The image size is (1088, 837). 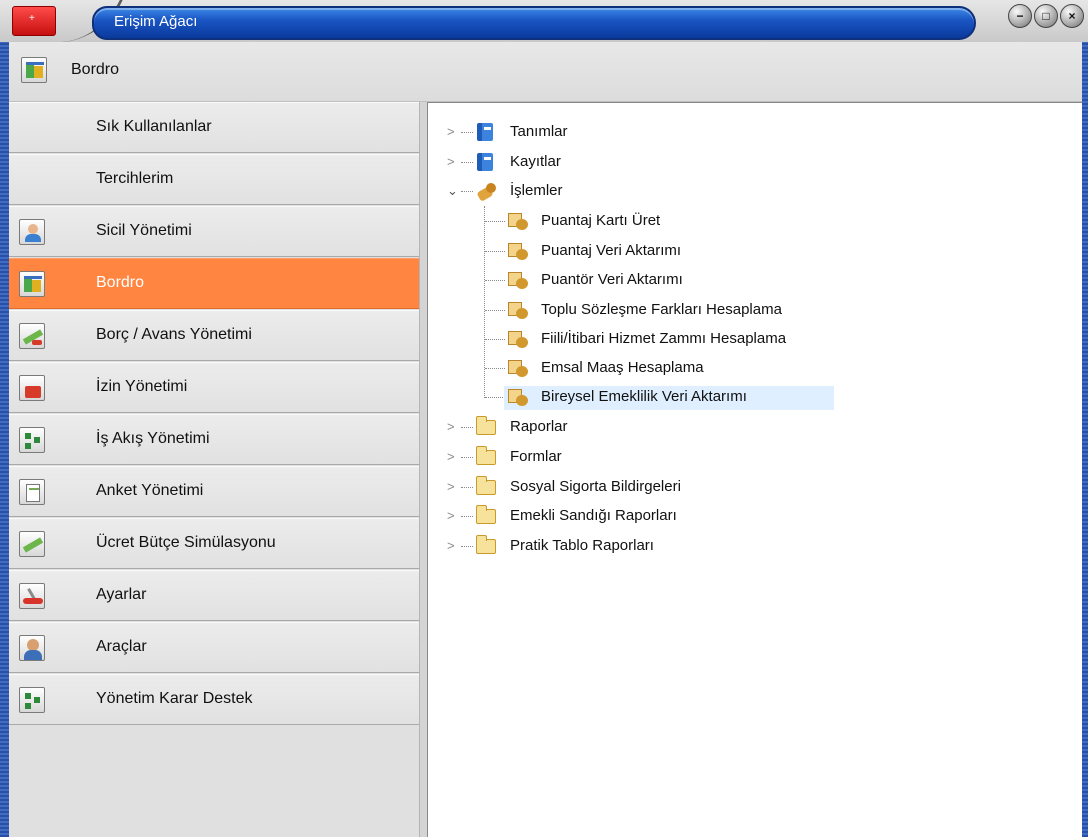 What do you see at coordinates (628, 132) in the screenshot?
I see `tree-node-tanimlar: > Tanımlar` at bounding box center [628, 132].